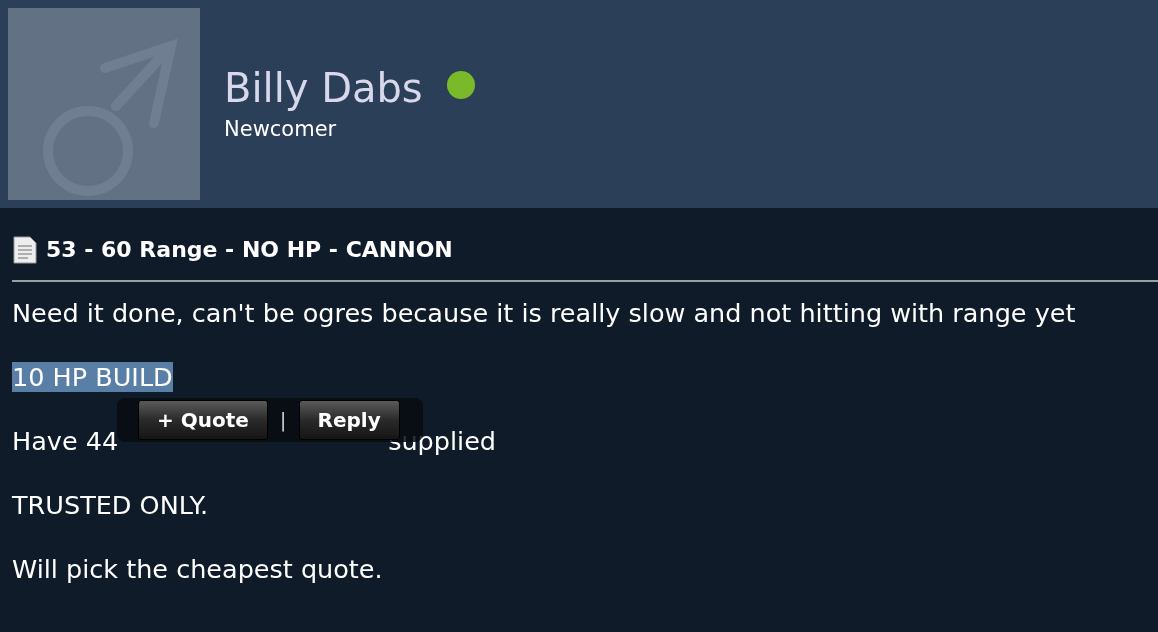  Describe the element at coordinates (25, 249) in the screenshot. I see `document-icon` at that location.